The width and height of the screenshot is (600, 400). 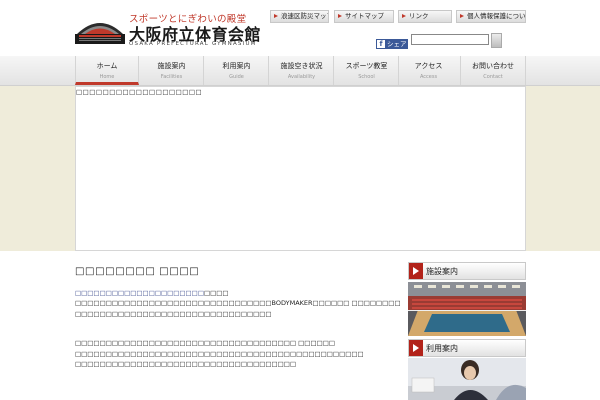 What do you see at coordinates (467, 348) in the screenshot?
I see `sidebar-item-guide: 利用案内` at bounding box center [467, 348].